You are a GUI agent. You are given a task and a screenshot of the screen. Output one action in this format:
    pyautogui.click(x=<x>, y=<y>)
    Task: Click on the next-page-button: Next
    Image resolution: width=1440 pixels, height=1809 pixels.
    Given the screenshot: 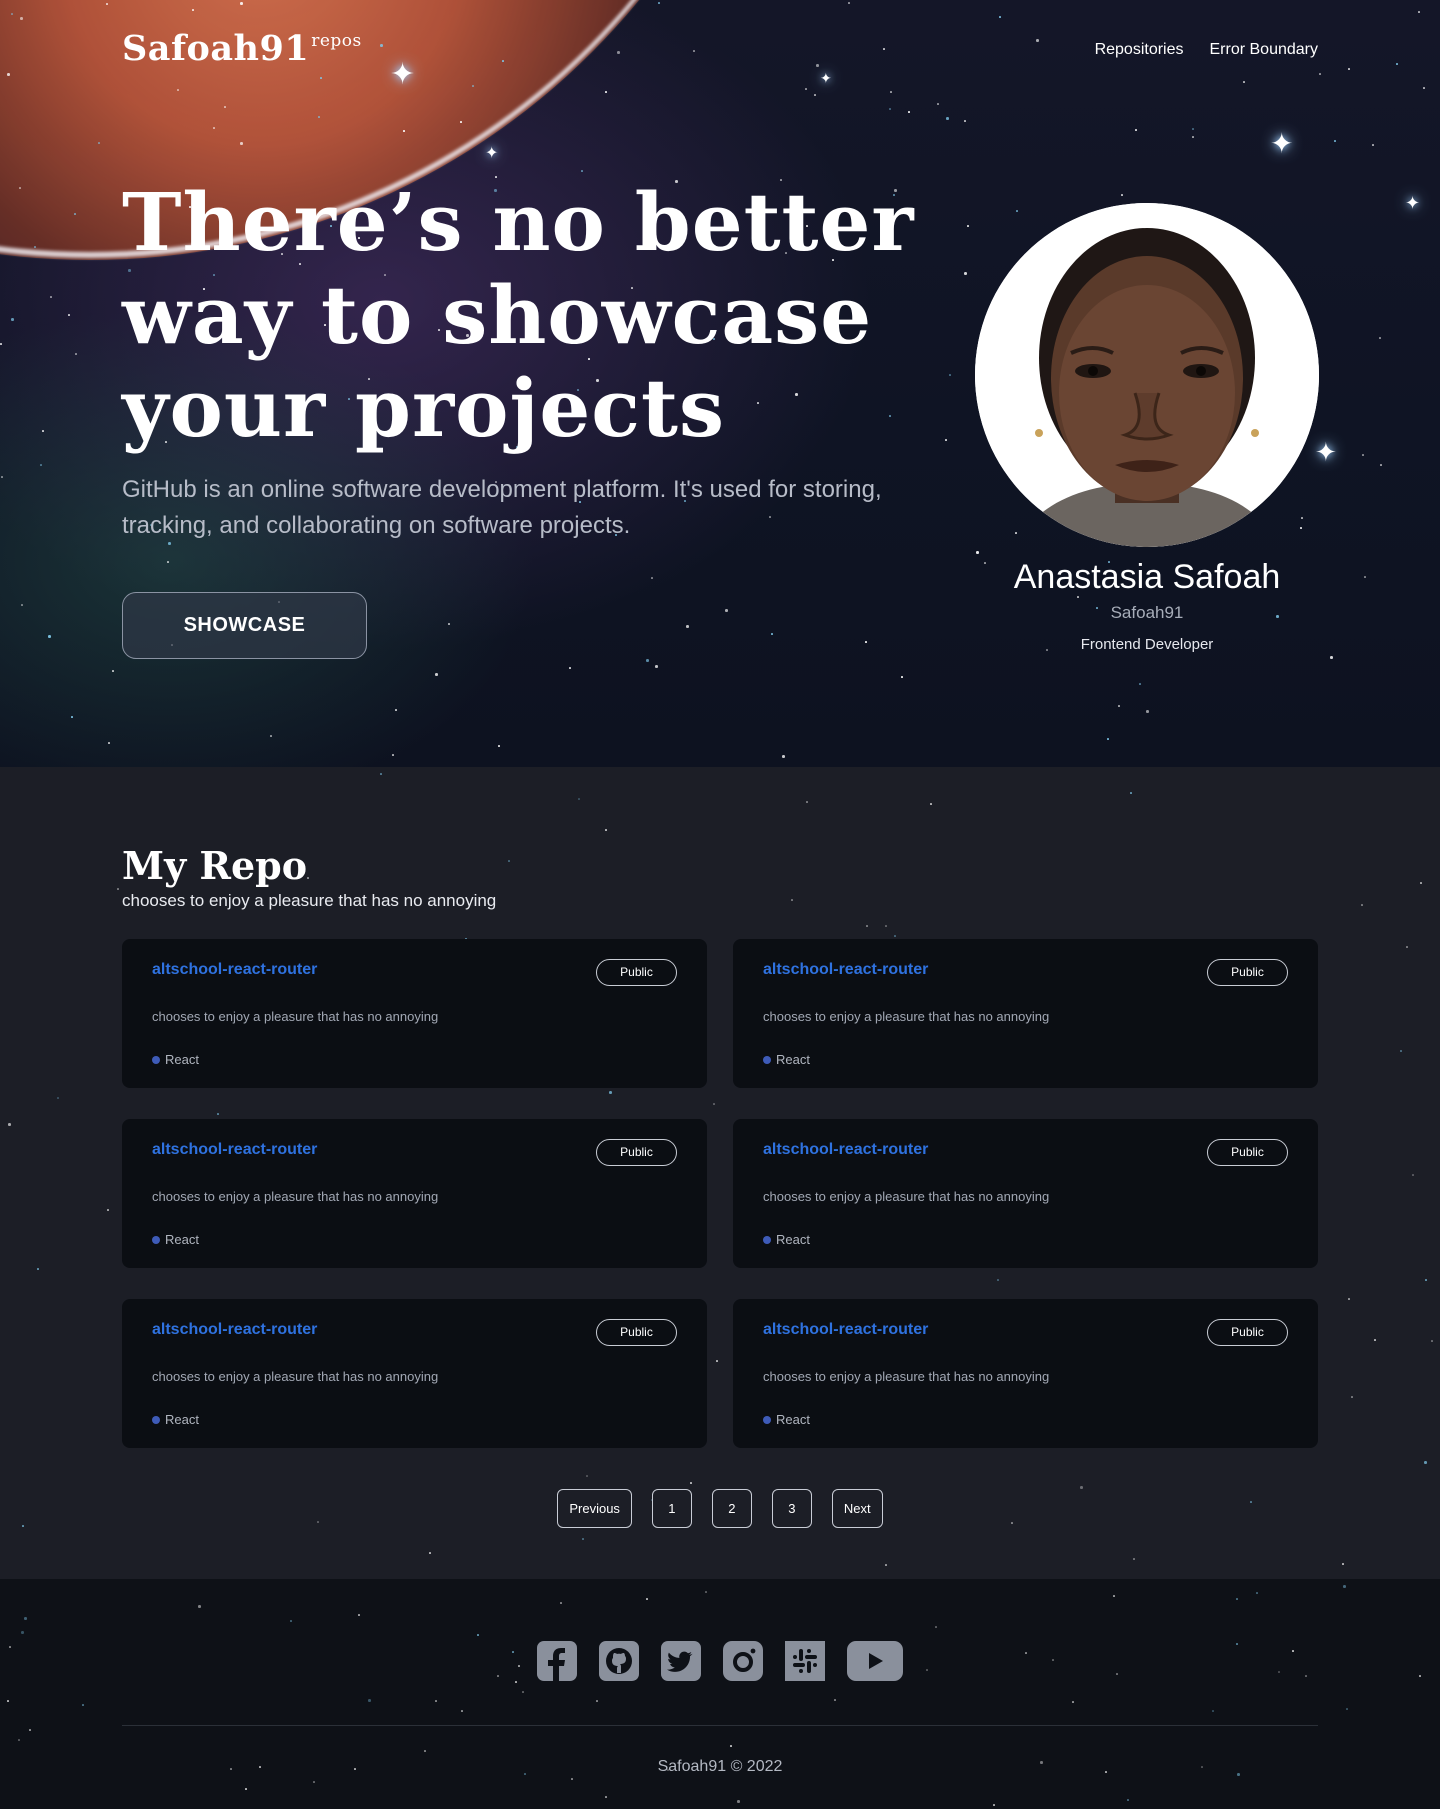 What is the action you would take?
    pyautogui.click(x=857, y=1508)
    